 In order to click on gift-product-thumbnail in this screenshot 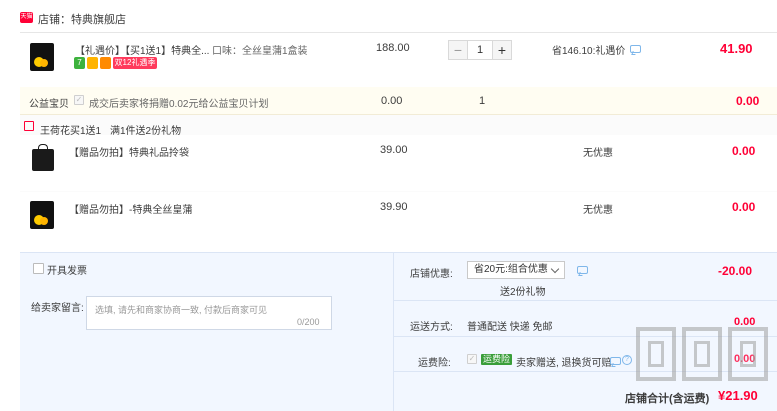, I will do `click(42, 215)`.